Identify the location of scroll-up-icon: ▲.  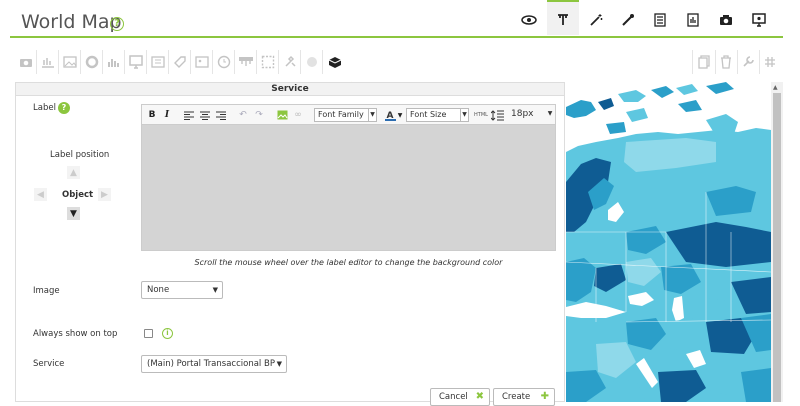
(775, 87).